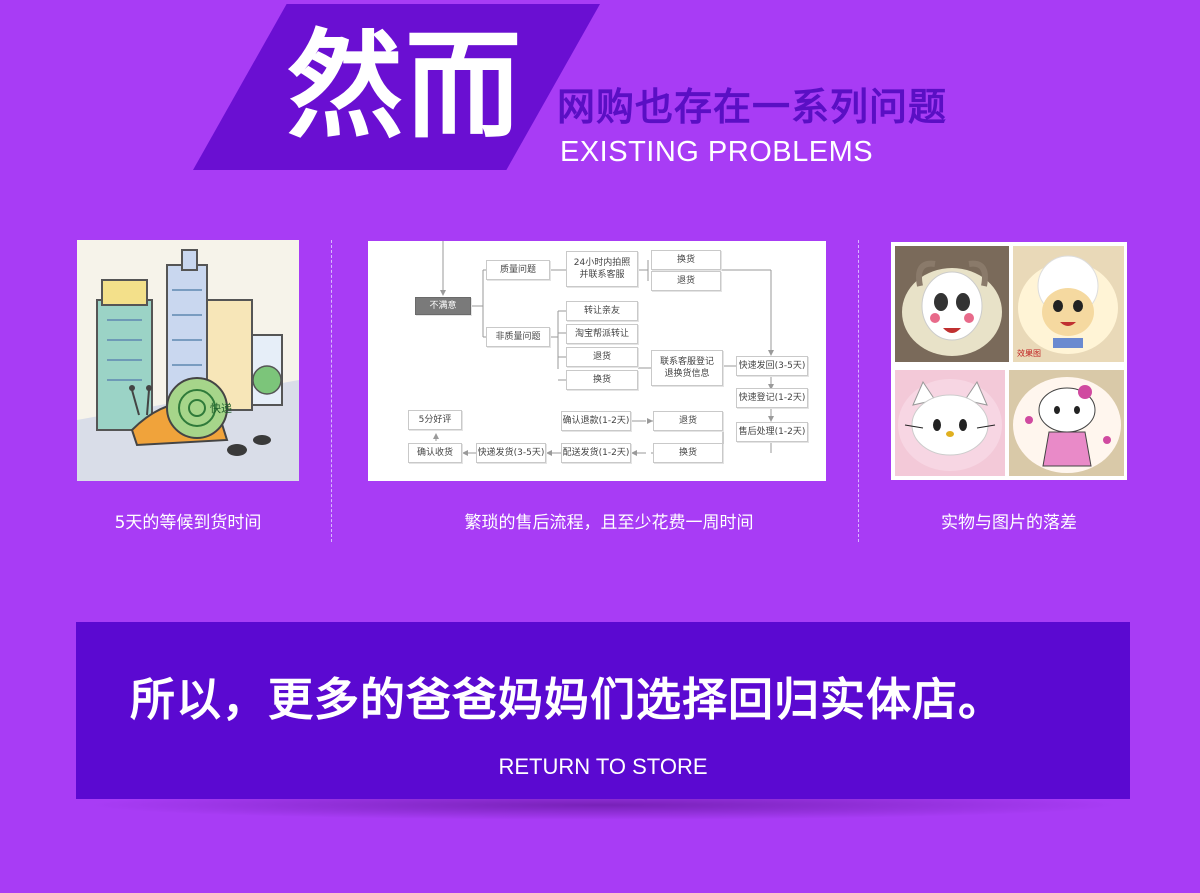 This screenshot has width=1200, height=893. Describe the element at coordinates (686, 281) in the screenshot. I see `flow-node-return: 退货` at that location.